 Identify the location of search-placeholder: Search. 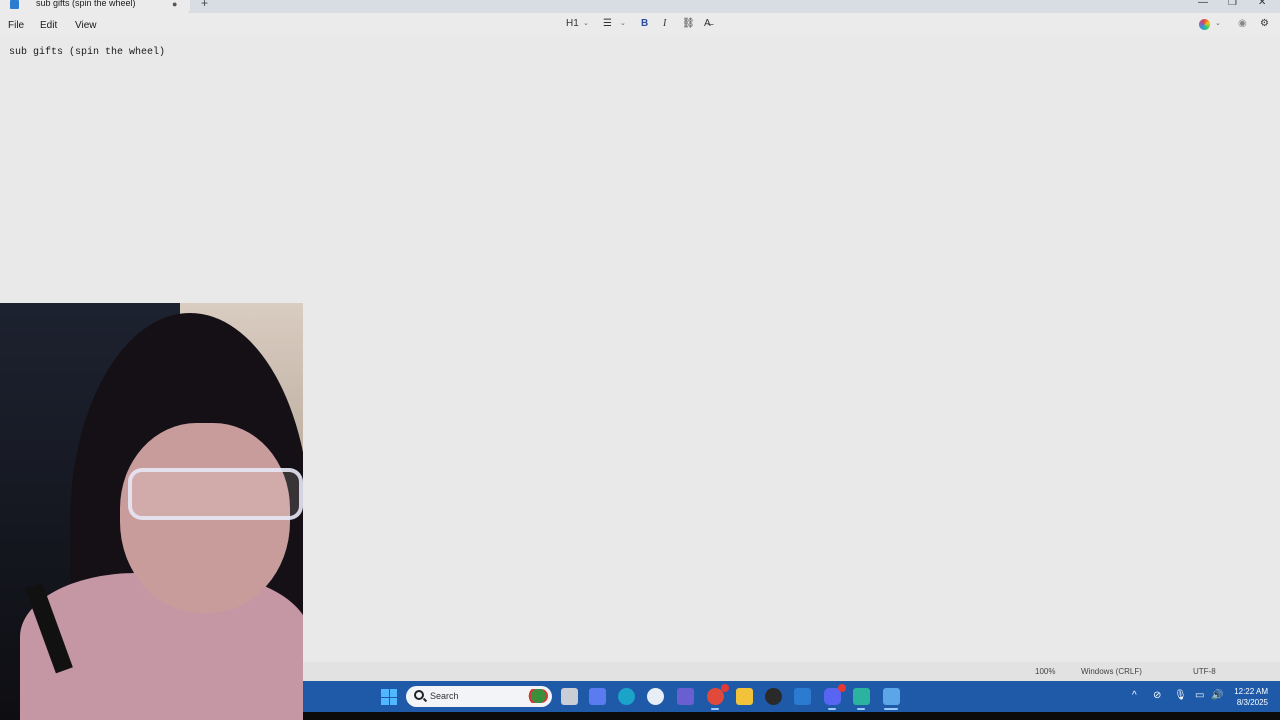
(444, 696).